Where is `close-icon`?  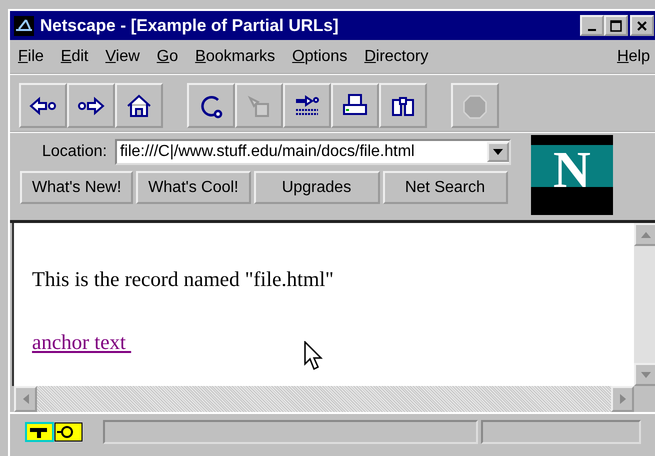 close-icon is located at coordinates (642, 26).